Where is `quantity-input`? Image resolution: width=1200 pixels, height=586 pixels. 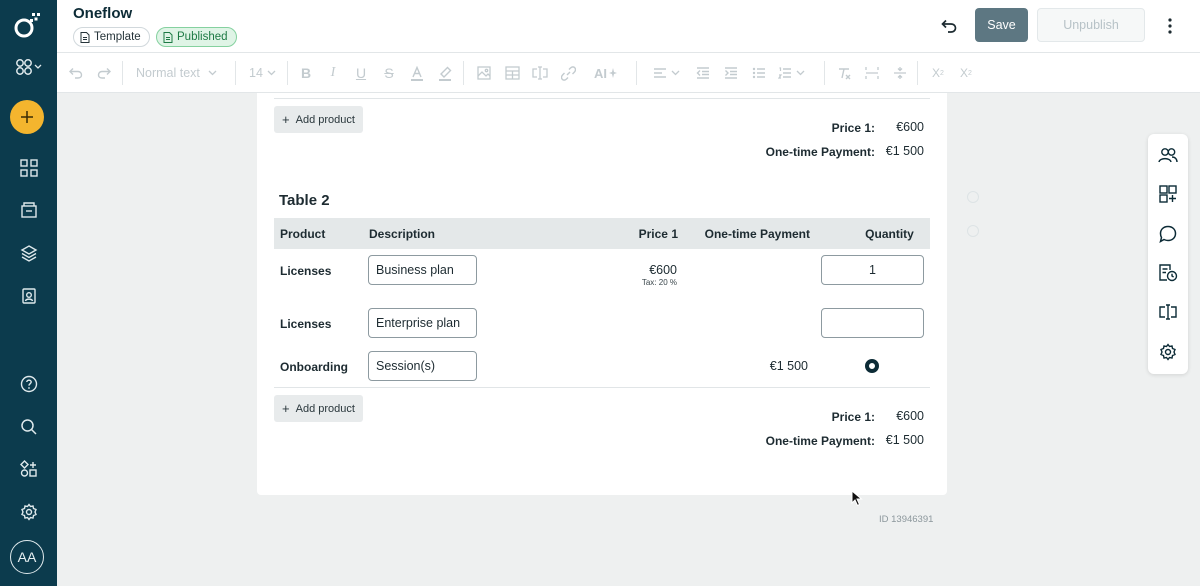
quantity-input is located at coordinates (872, 323).